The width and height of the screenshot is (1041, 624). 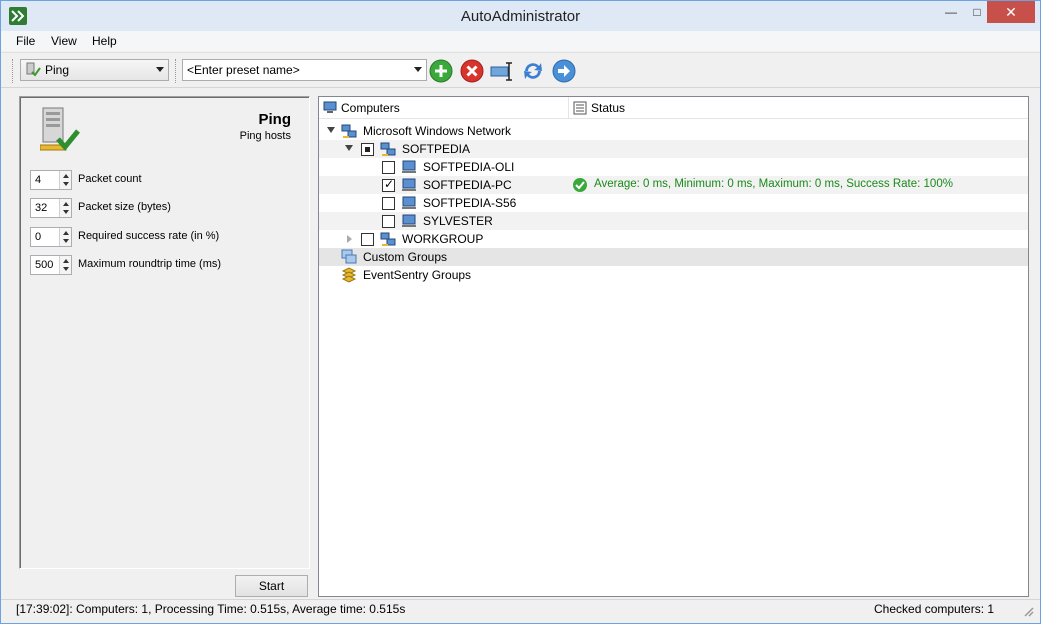 I want to click on preset-name-placeholder: <Enter preset name>, so click(x=243, y=70).